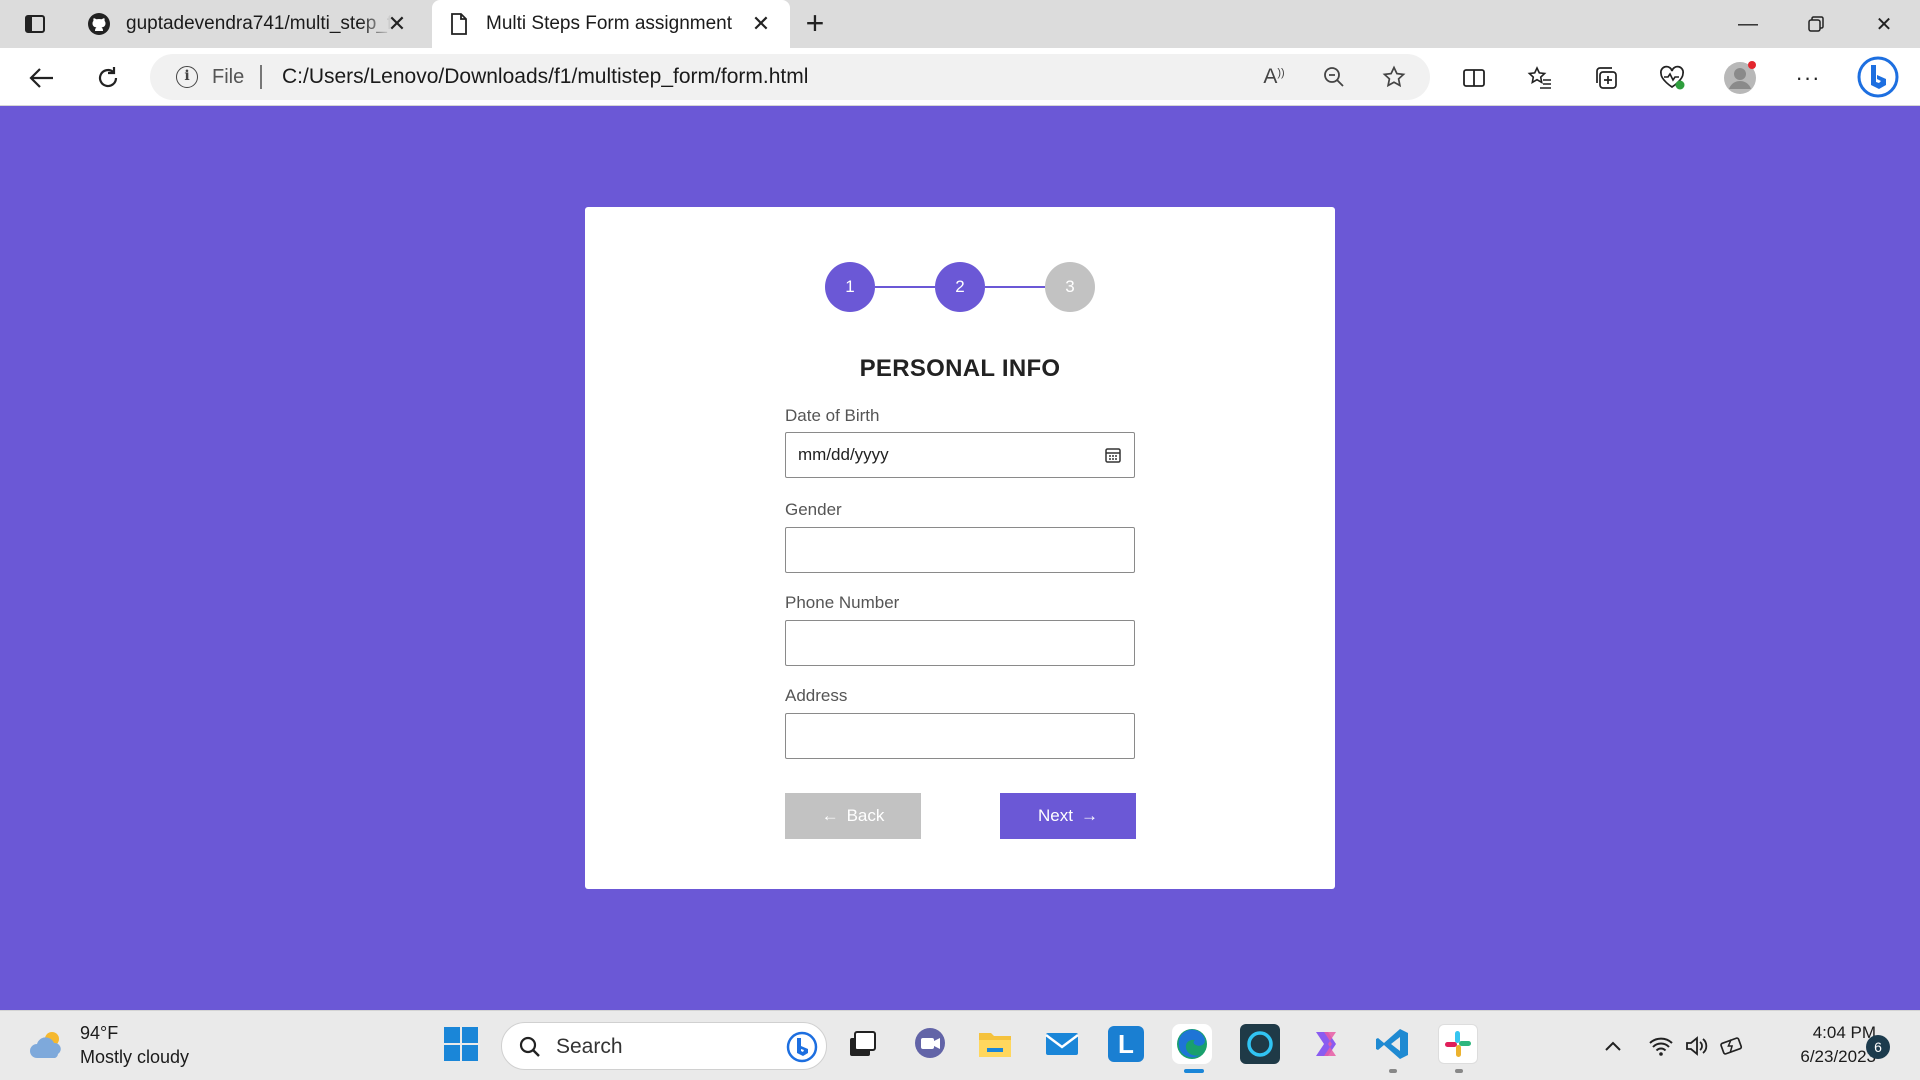 The width and height of the screenshot is (1920, 1080). Describe the element at coordinates (1192, 1044) in the screenshot. I see `edge-browser-icon` at that location.